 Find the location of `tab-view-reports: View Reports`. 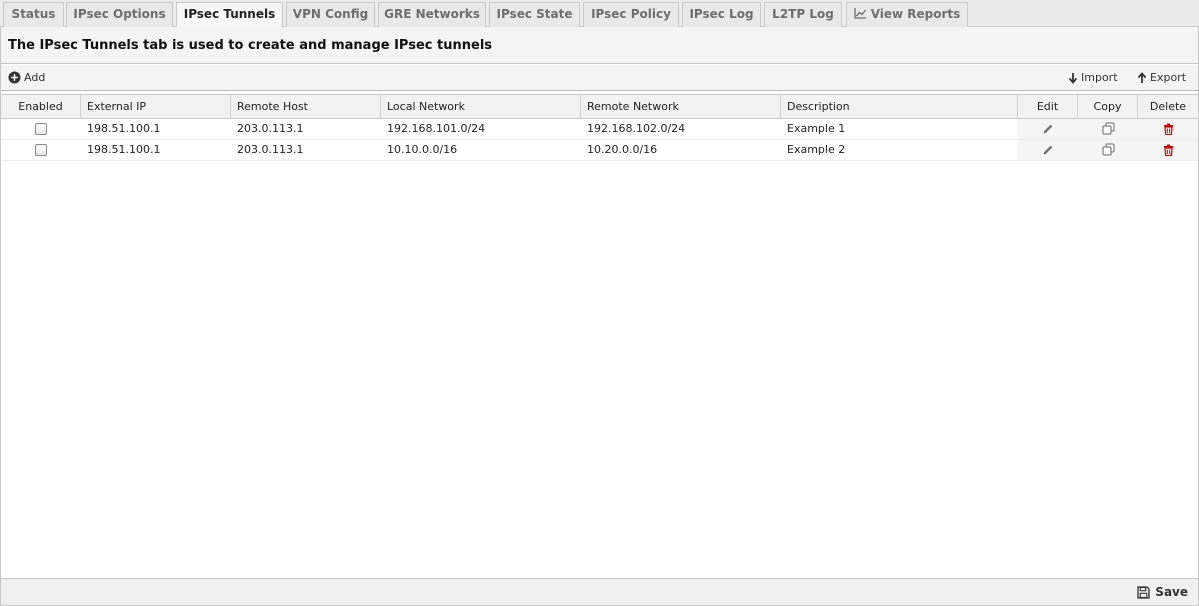

tab-view-reports: View Reports is located at coordinates (907, 14).